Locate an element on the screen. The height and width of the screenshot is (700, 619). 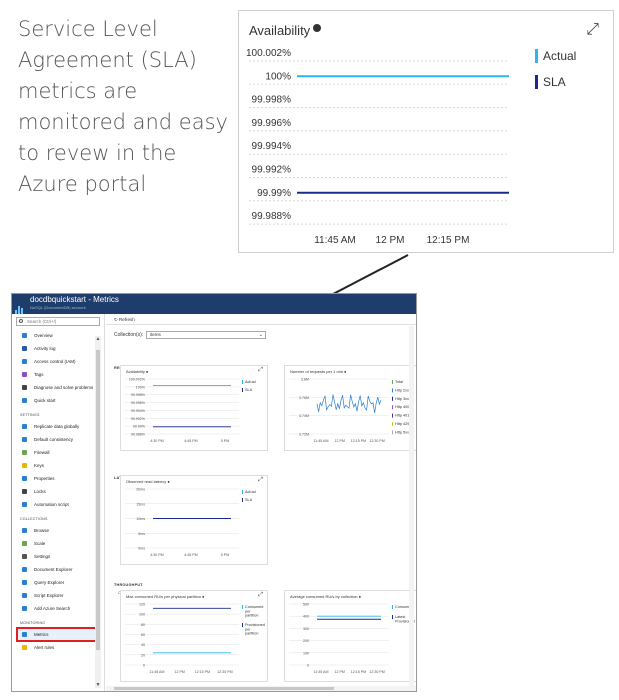
zoom-y-tick: 100% is located at coordinates (278, 76).